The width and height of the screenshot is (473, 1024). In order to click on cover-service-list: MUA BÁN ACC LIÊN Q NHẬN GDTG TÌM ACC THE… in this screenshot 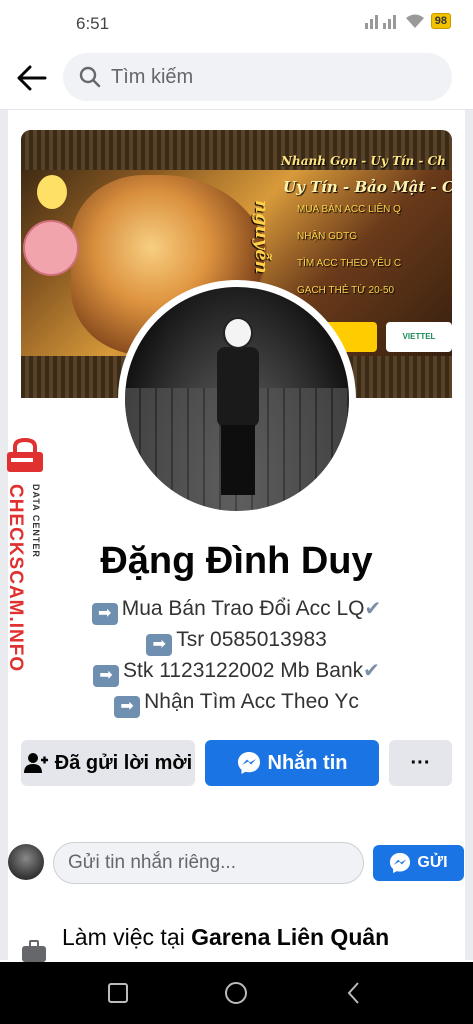, I will do `click(349, 258)`.